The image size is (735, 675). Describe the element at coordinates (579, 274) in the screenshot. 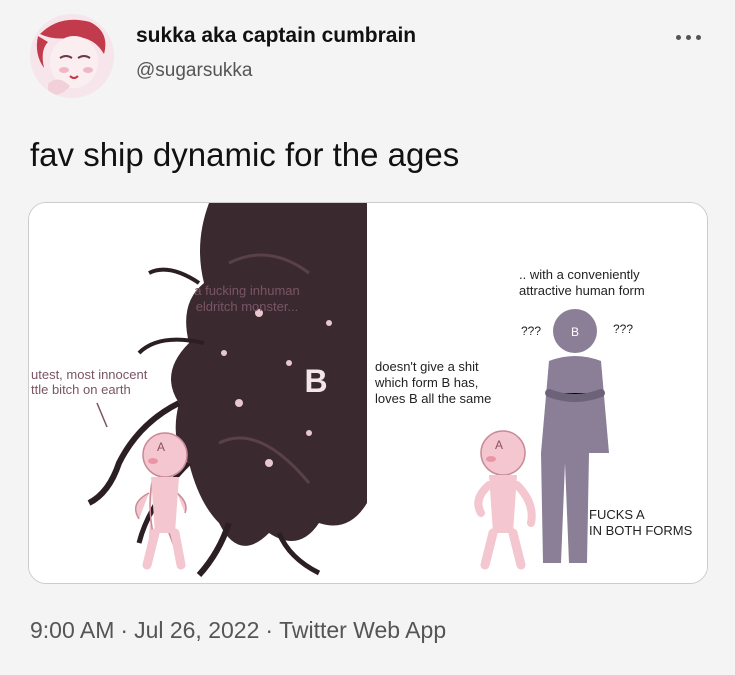

I see `top-label-line1: .. with a conveniently` at that location.